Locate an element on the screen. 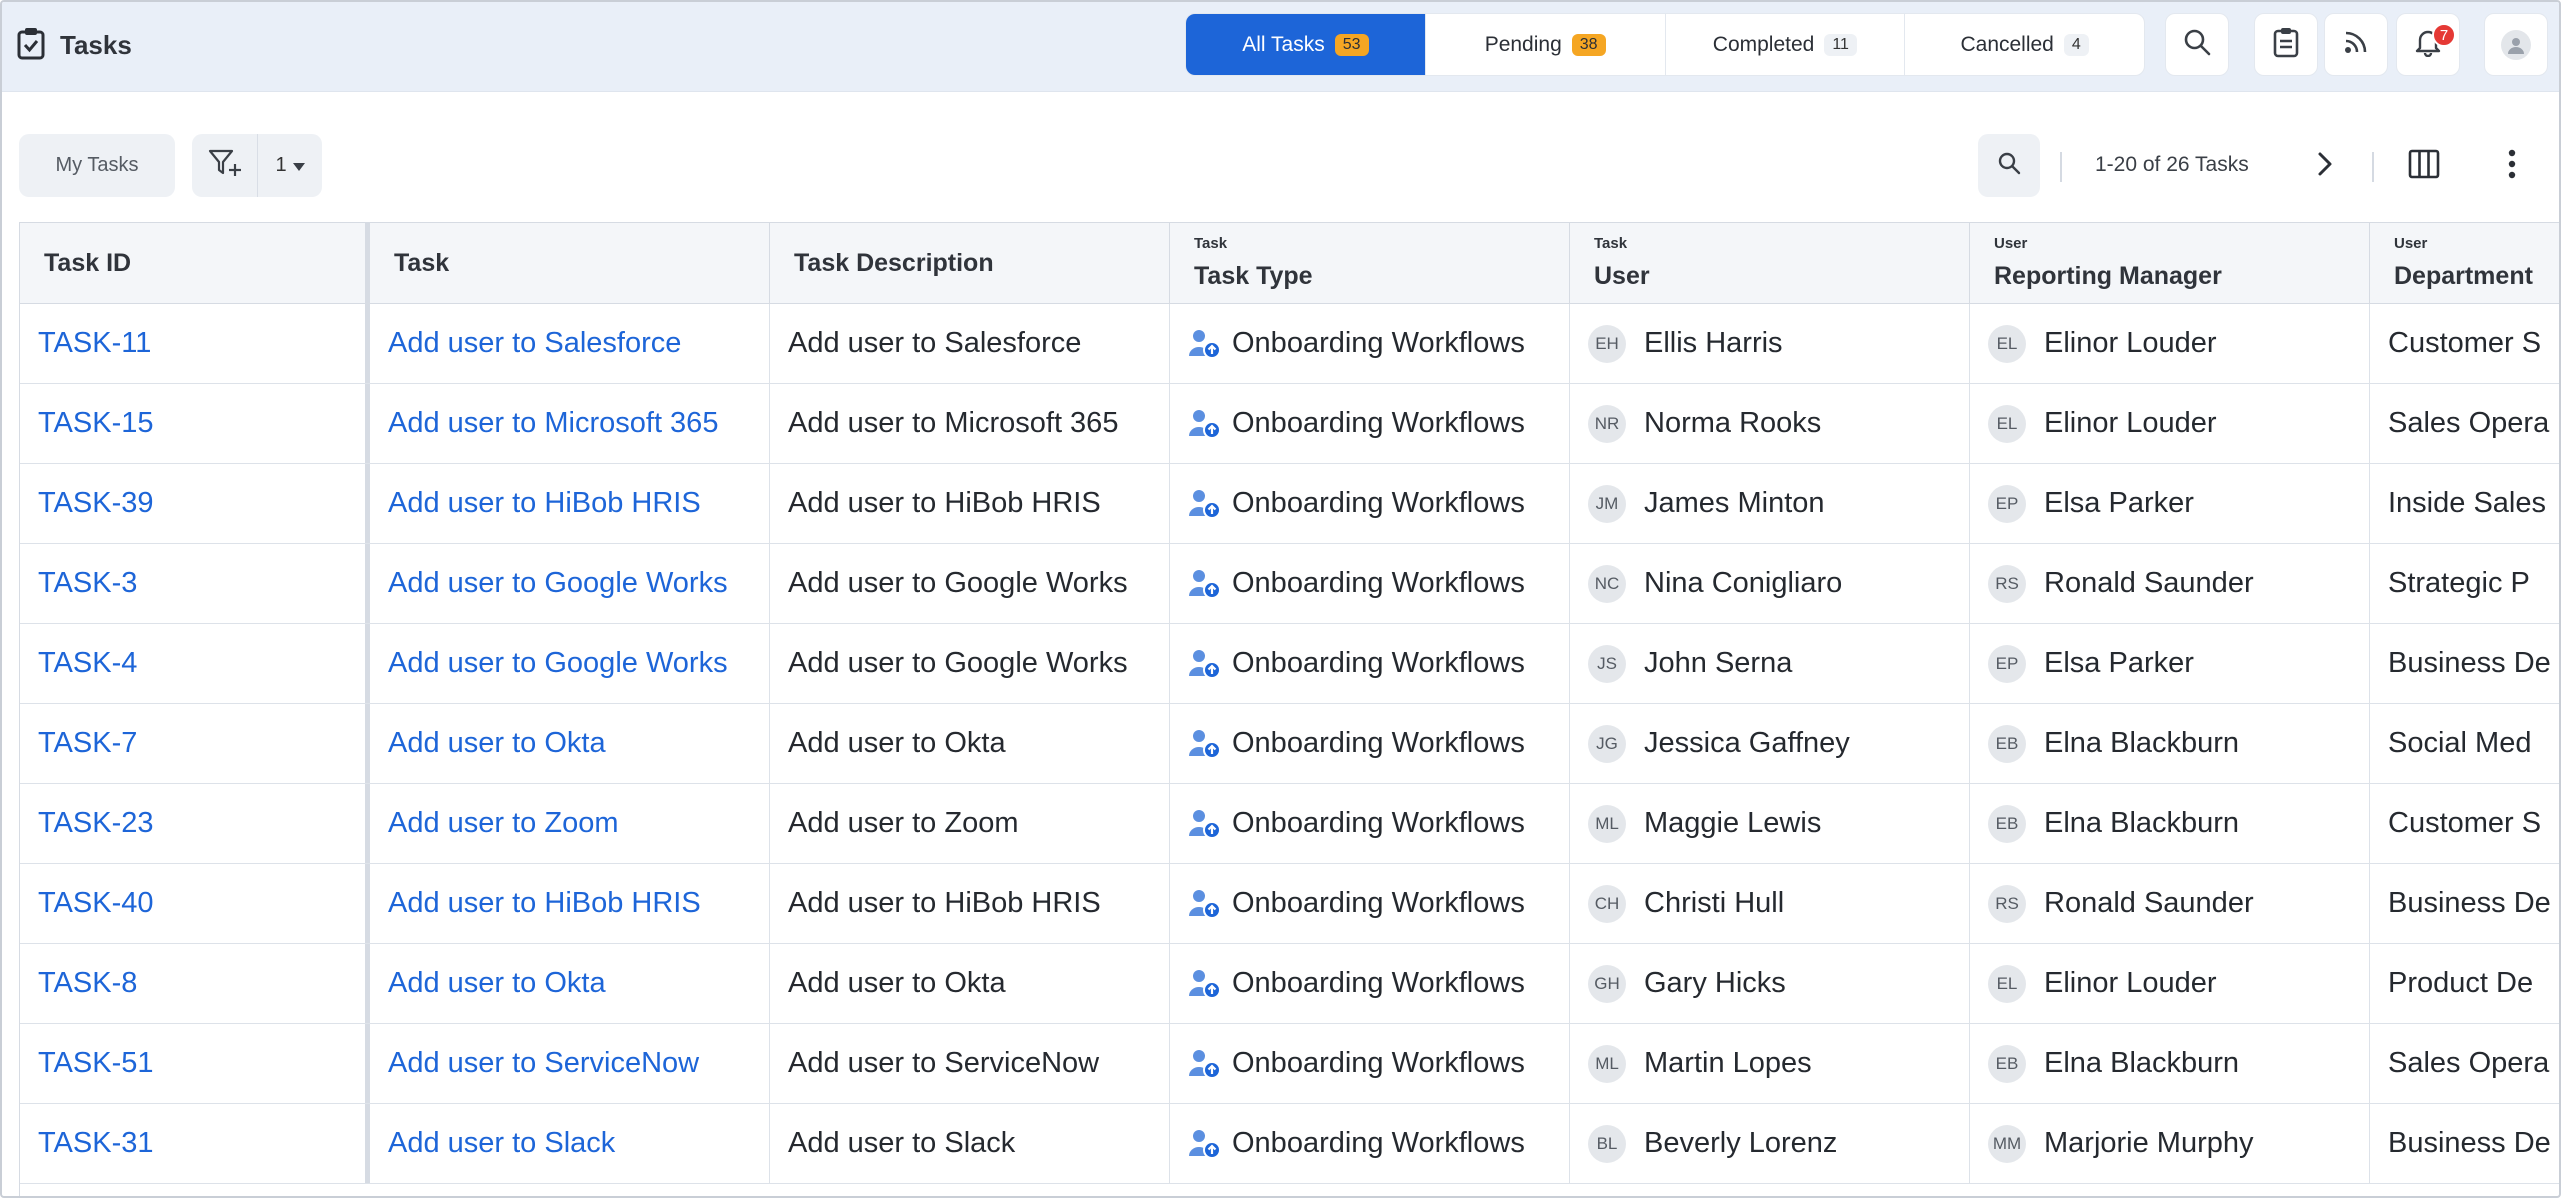  next-page-button is located at coordinates (2325, 166).